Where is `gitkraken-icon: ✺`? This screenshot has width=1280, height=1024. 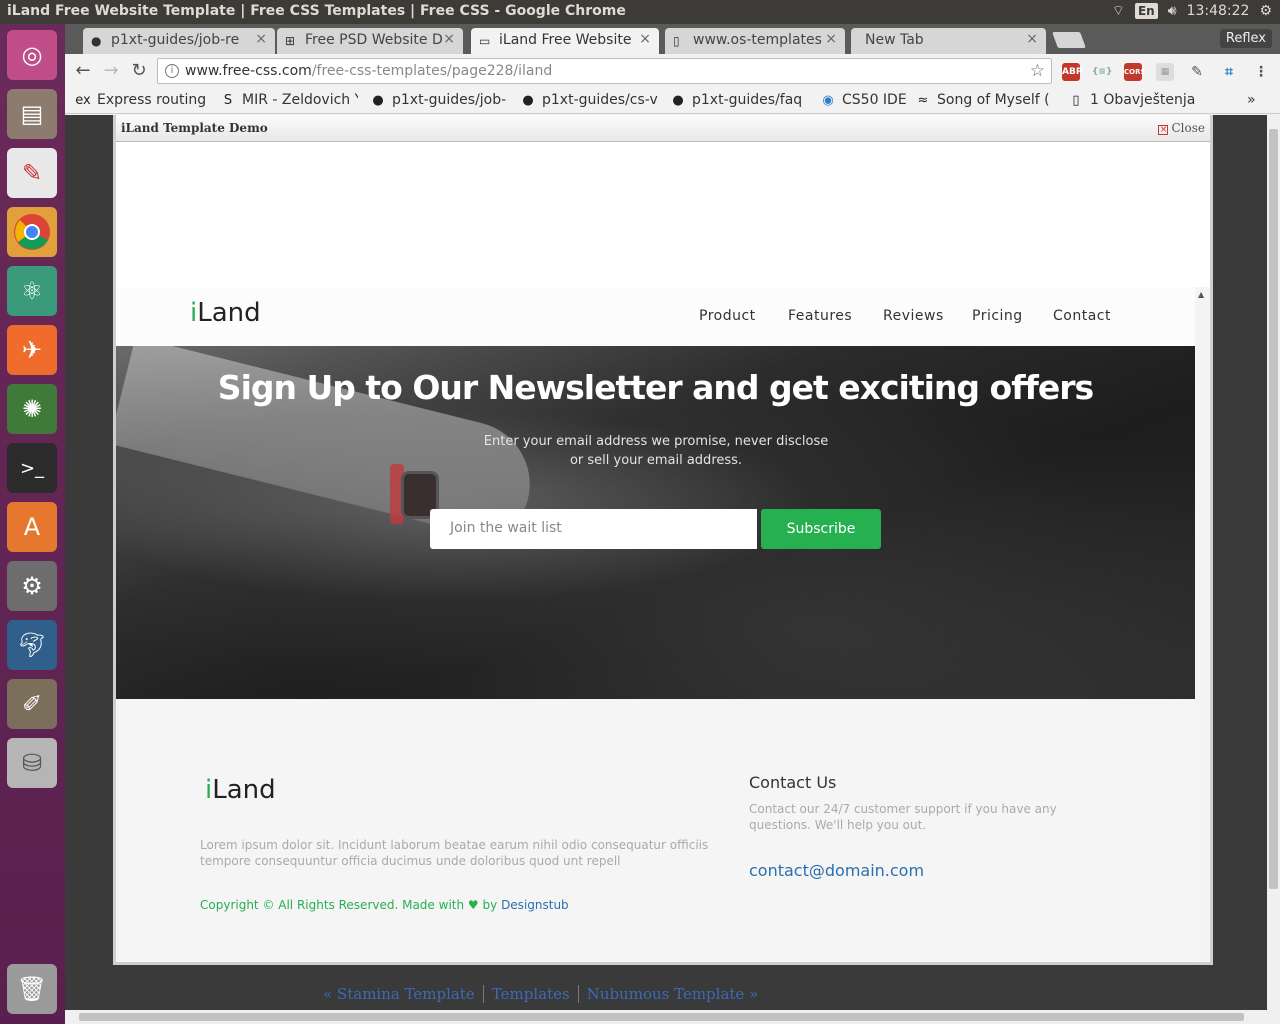
gitkraken-icon: ✺ is located at coordinates (32, 409).